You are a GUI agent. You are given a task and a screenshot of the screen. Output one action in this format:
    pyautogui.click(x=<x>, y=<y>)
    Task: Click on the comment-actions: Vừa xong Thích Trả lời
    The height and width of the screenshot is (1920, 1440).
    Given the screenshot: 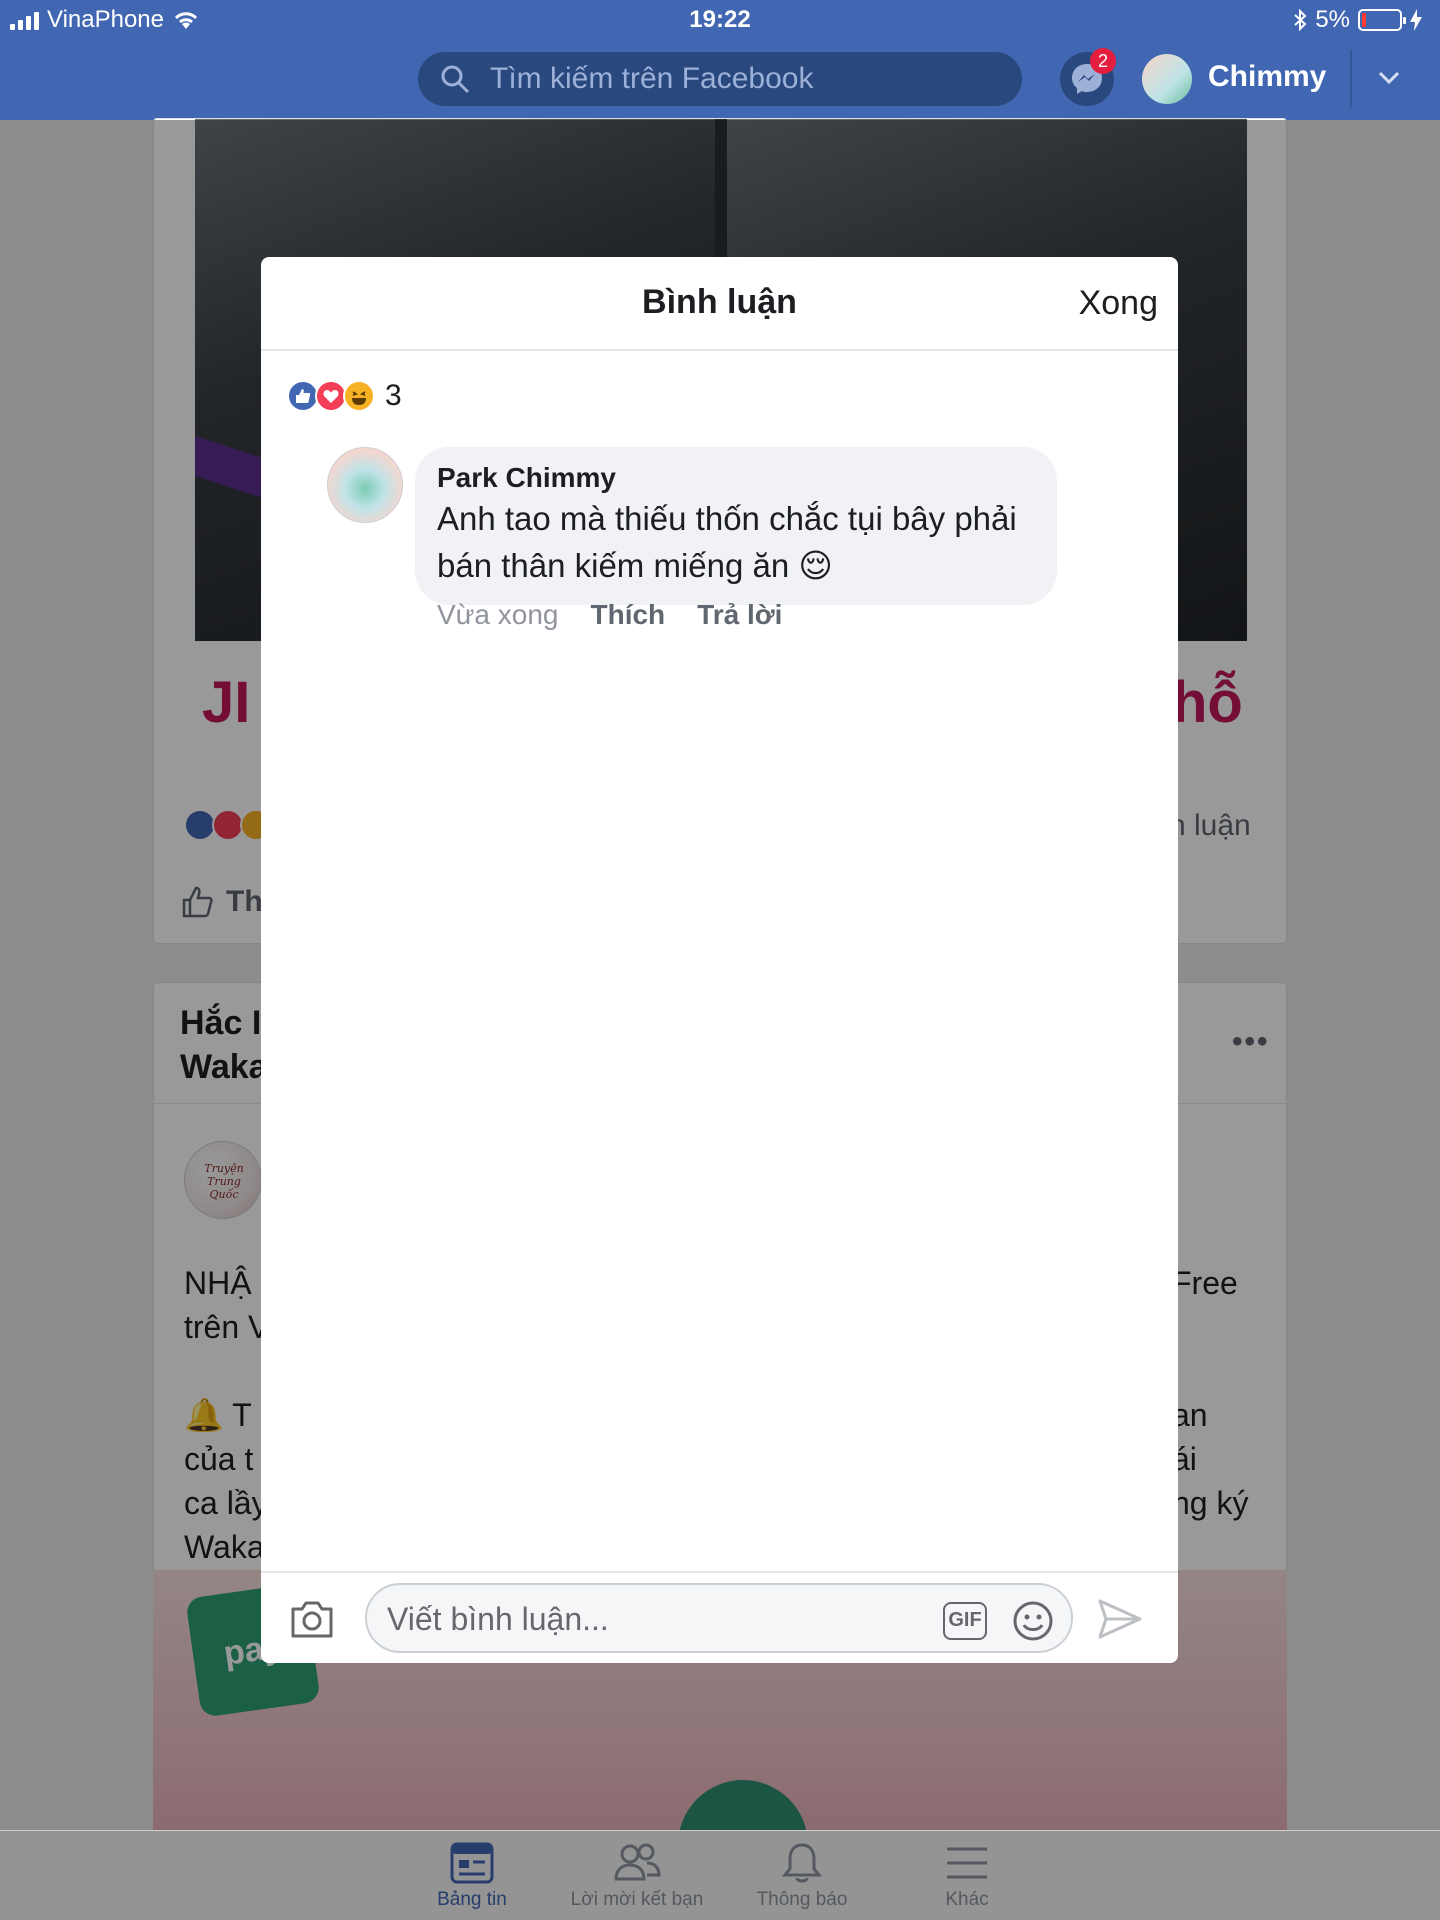 What is the action you would take?
    pyautogui.click(x=609, y=615)
    